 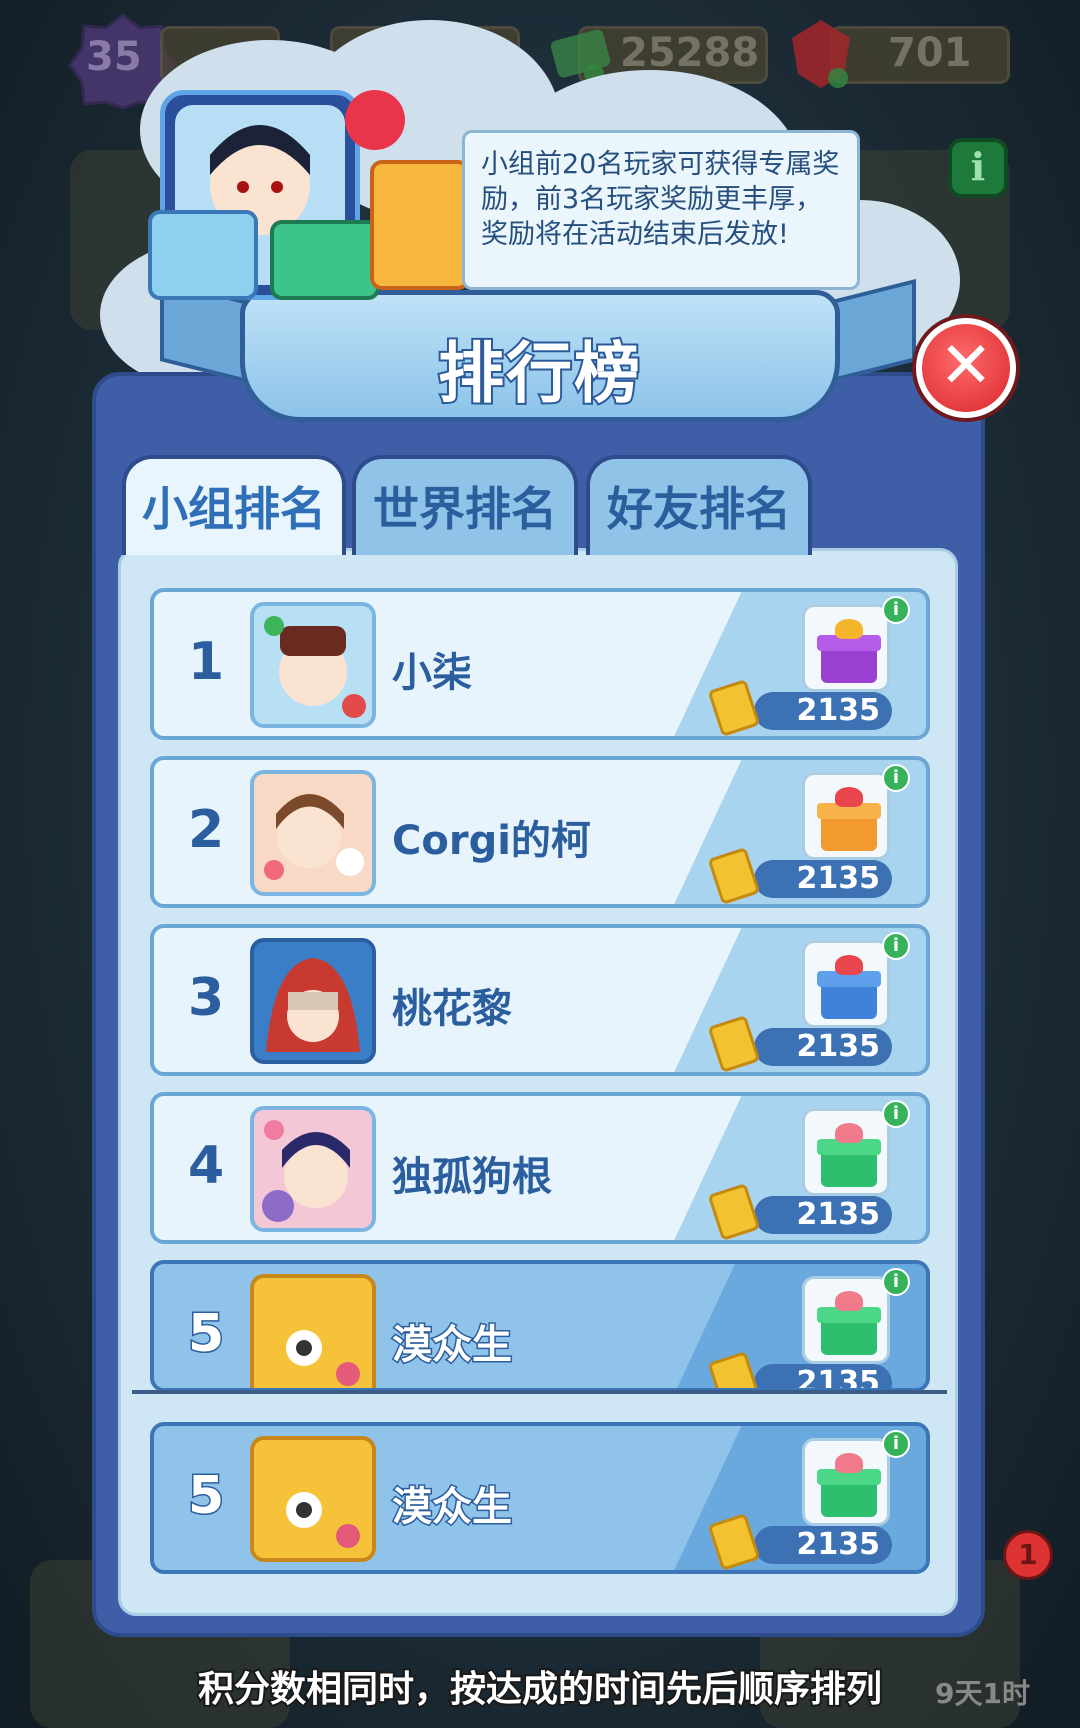 I want to click on tab-group-ranking: 小组排名, so click(x=234, y=505).